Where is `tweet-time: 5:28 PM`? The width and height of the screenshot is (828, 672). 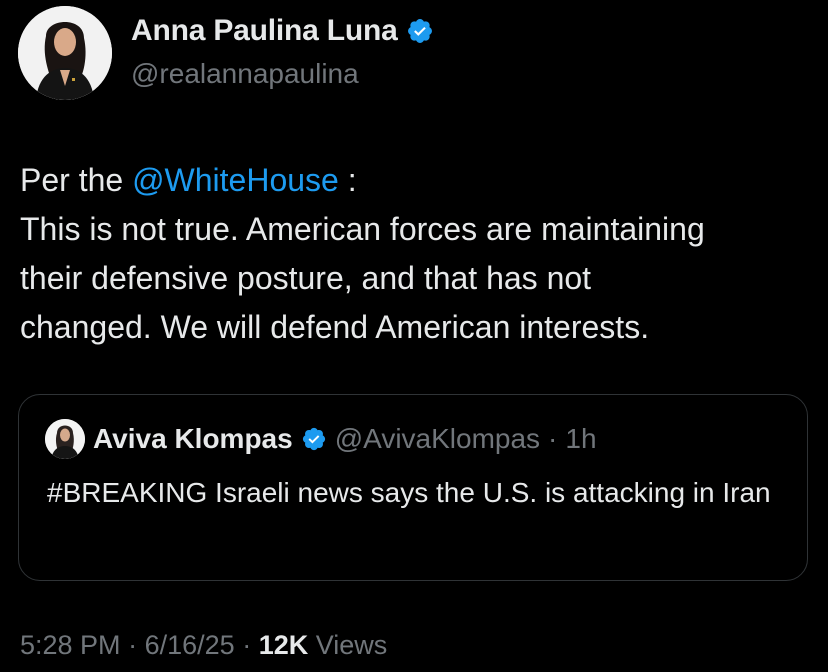
tweet-time: 5:28 PM is located at coordinates (70, 645).